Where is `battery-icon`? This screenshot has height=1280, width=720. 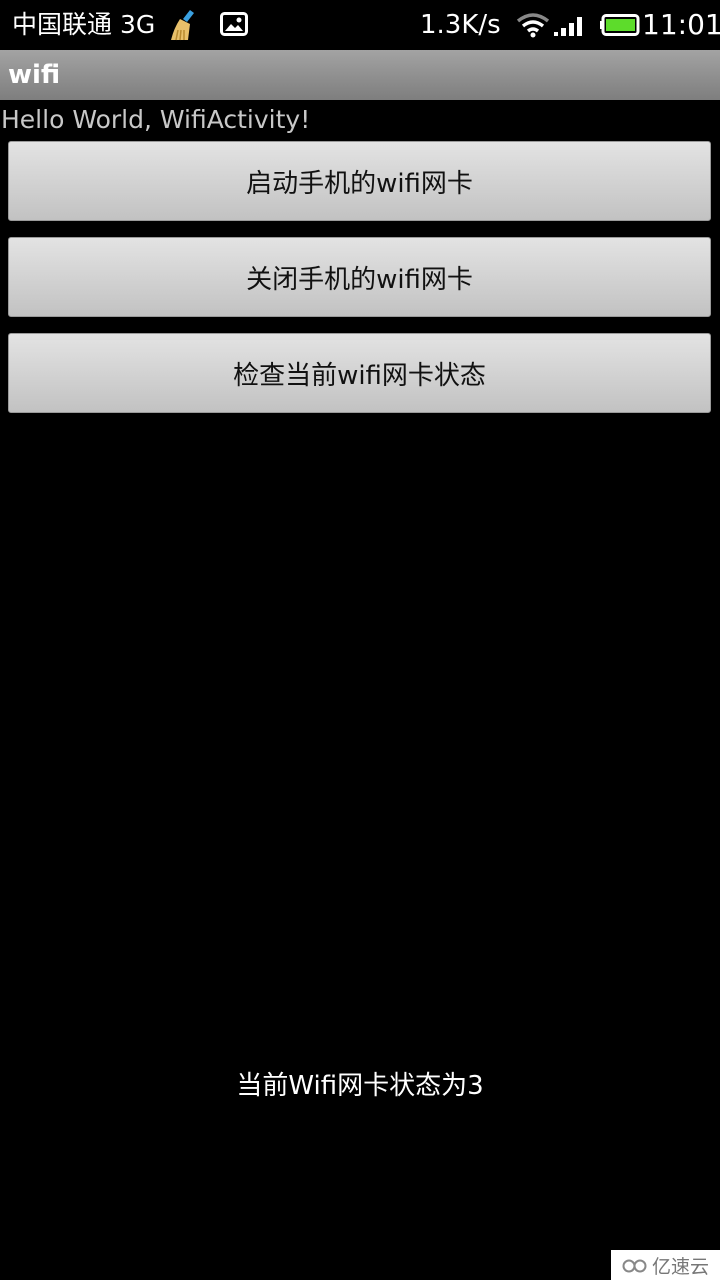 battery-icon is located at coordinates (620, 25).